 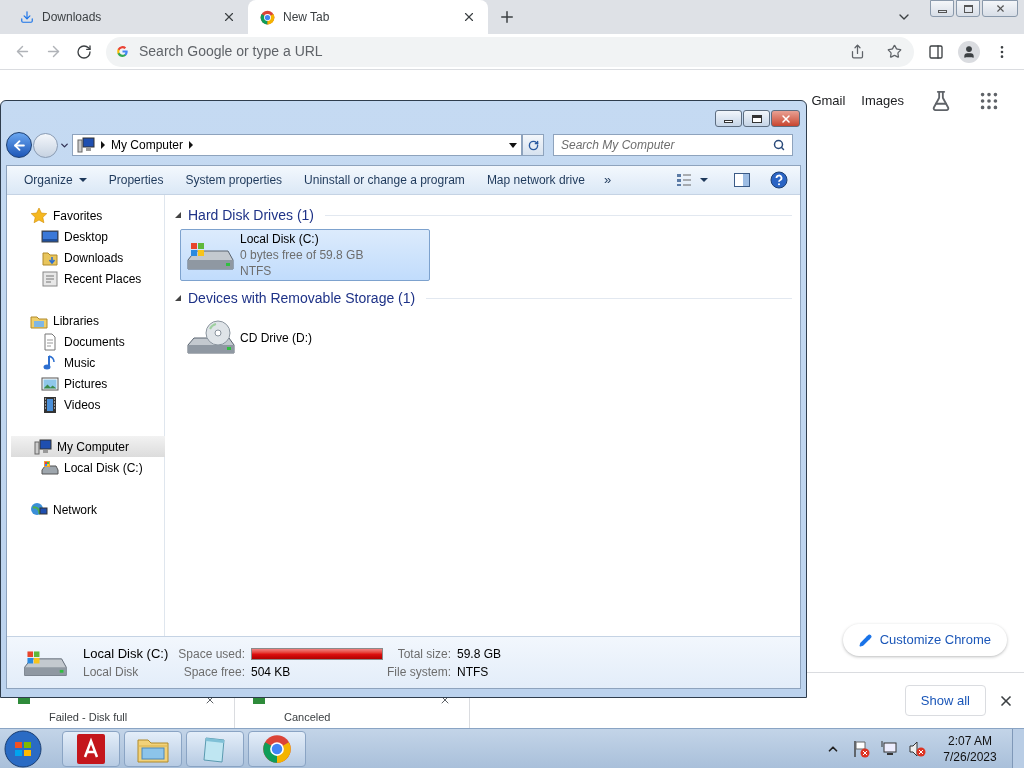 I want to click on field-label: Total size:, so click(x=424, y=654).